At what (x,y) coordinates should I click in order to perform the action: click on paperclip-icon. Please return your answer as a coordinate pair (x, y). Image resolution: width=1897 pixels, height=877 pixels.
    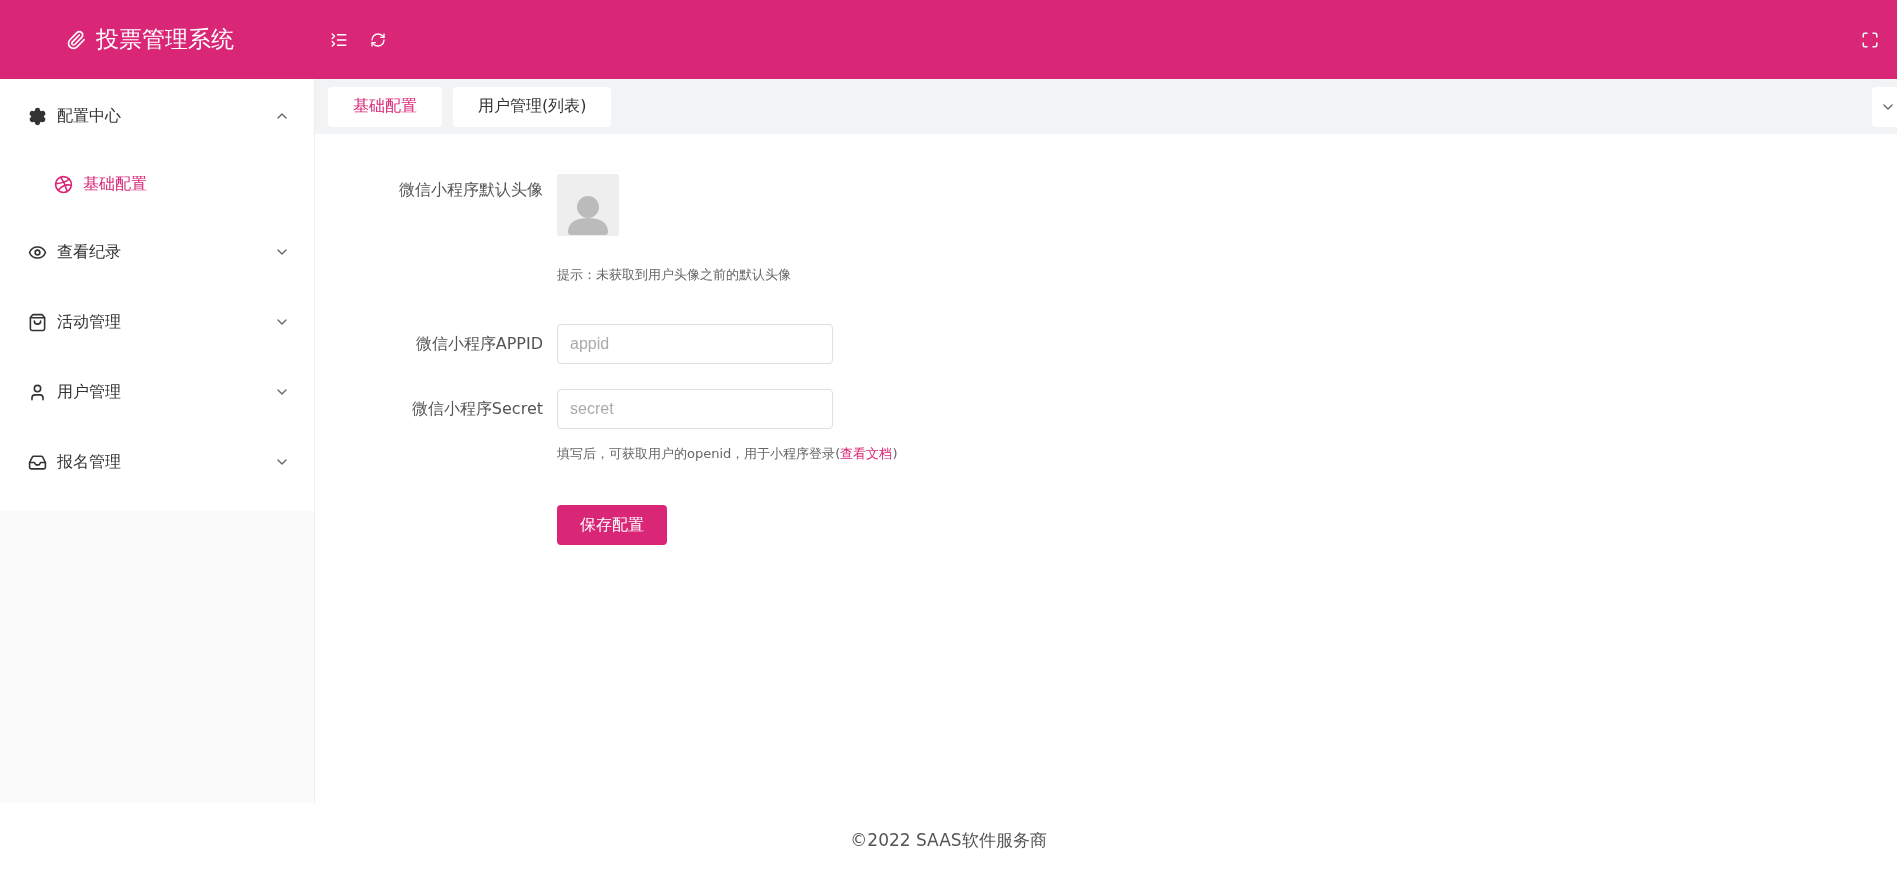
    Looking at the image, I should click on (76, 39).